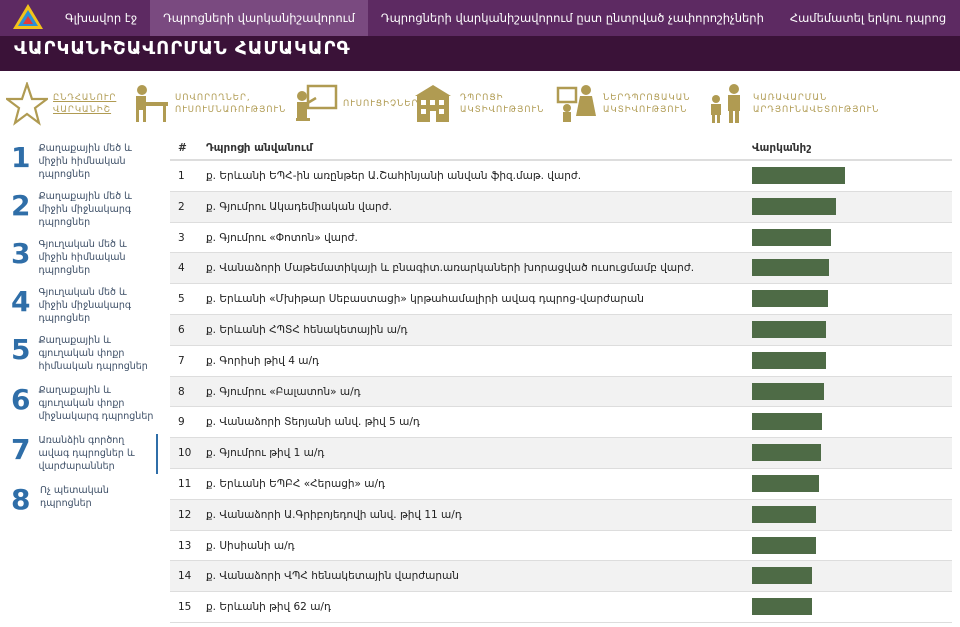 This screenshot has width=960, height=627. I want to click on sidebar-item-number: 8, so click(21, 499).